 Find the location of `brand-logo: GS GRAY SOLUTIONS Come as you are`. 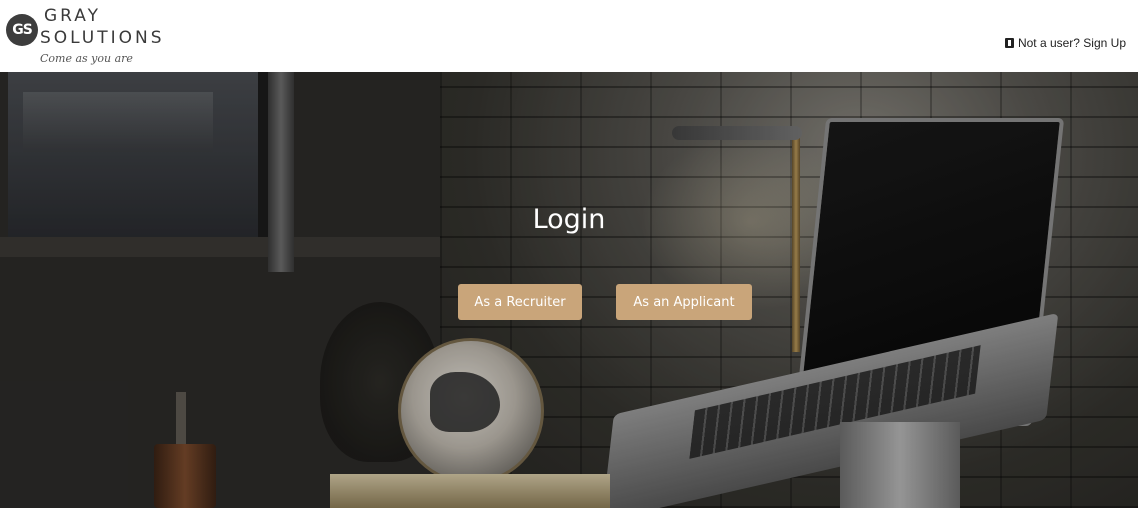

brand-logo: GS GRAY SOLUTIONS Come as you are is located at coordinates (106, 36).